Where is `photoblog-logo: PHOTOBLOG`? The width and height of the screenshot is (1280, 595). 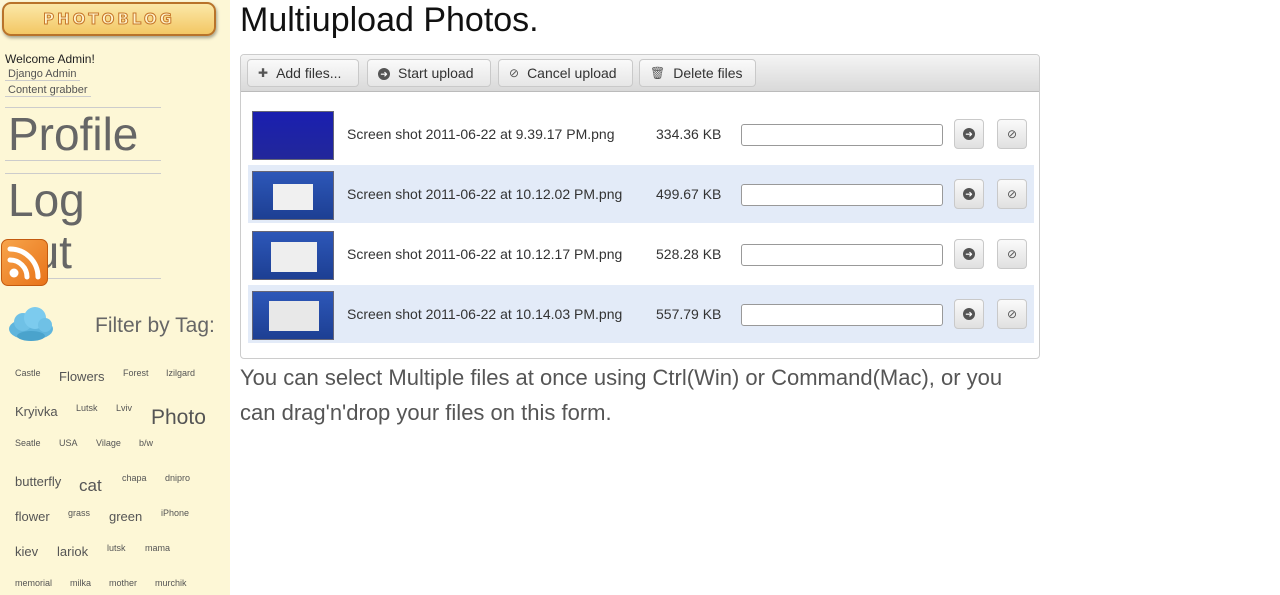
photoblog-logo: PHOTOBLOG is located at coordinates (109, 19).